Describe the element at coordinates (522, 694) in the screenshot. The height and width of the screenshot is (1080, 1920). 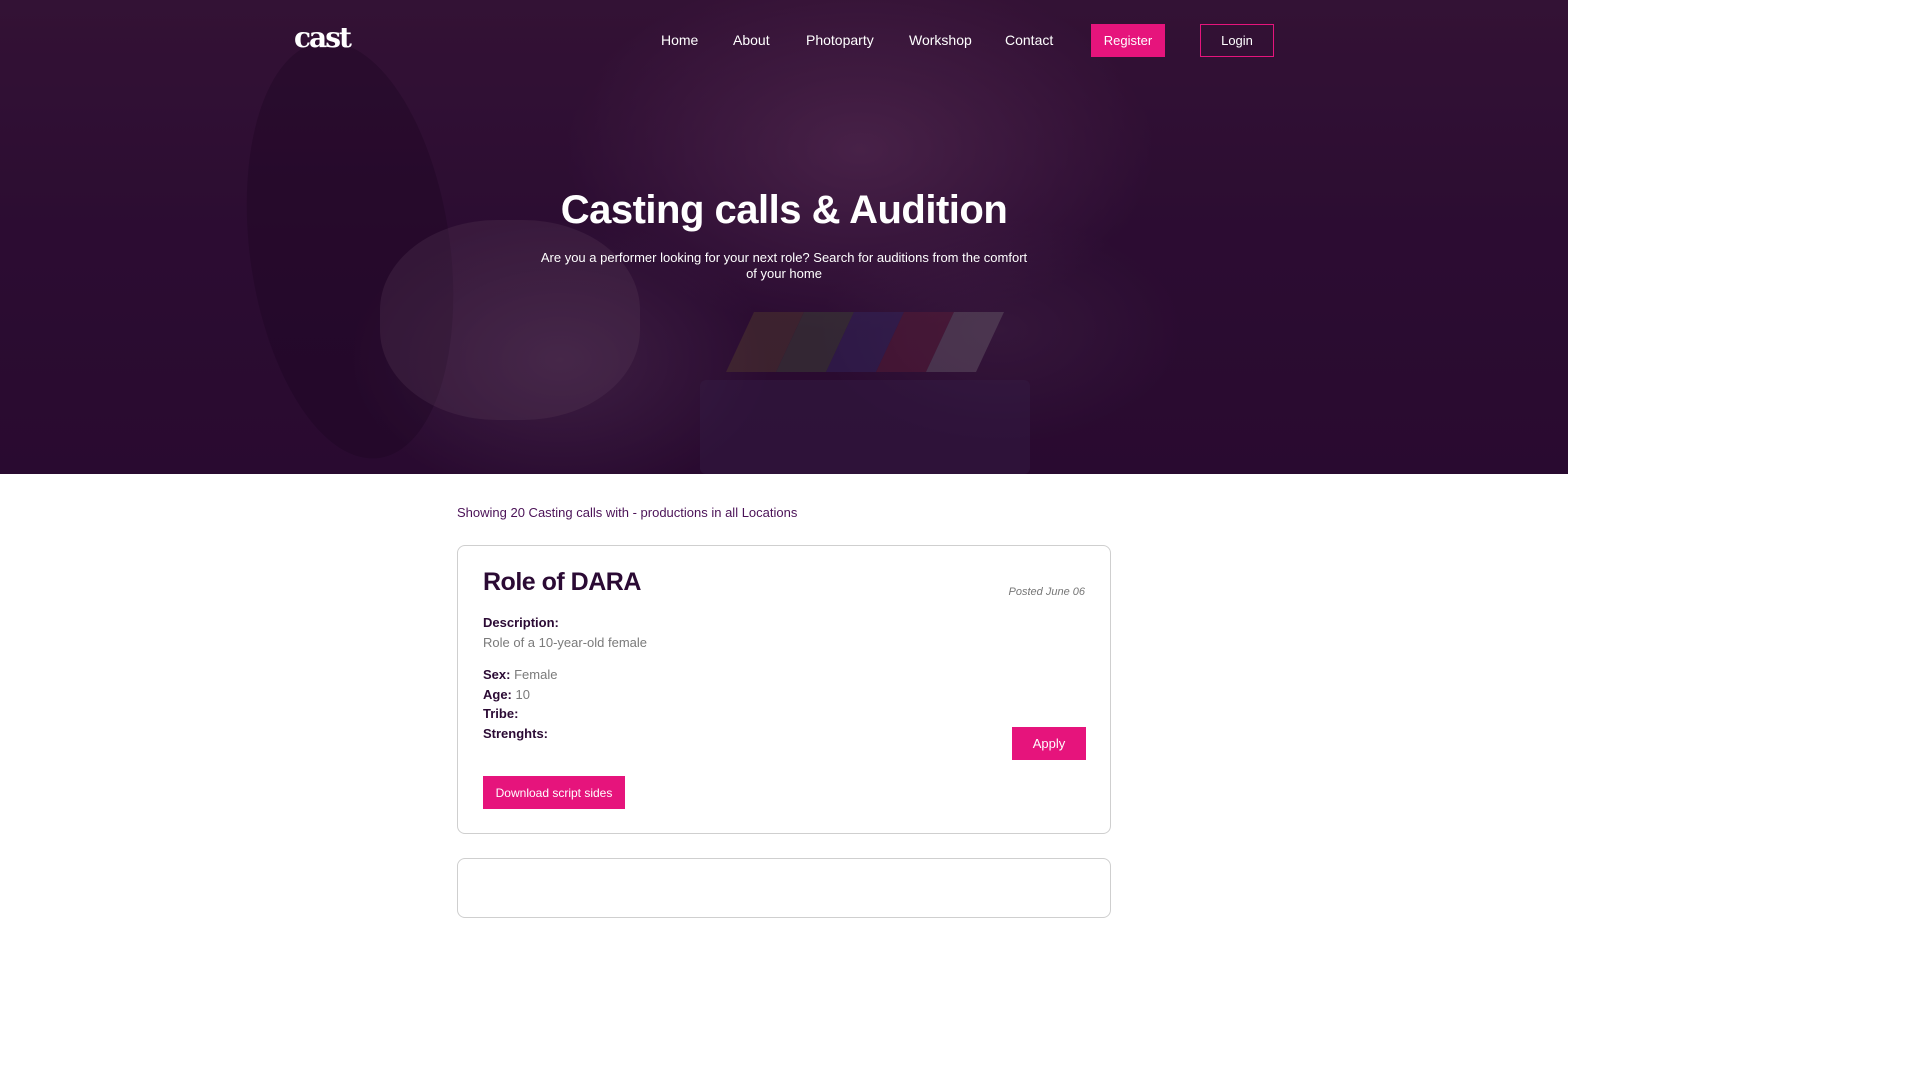
I see `age-value: 10` at that location.